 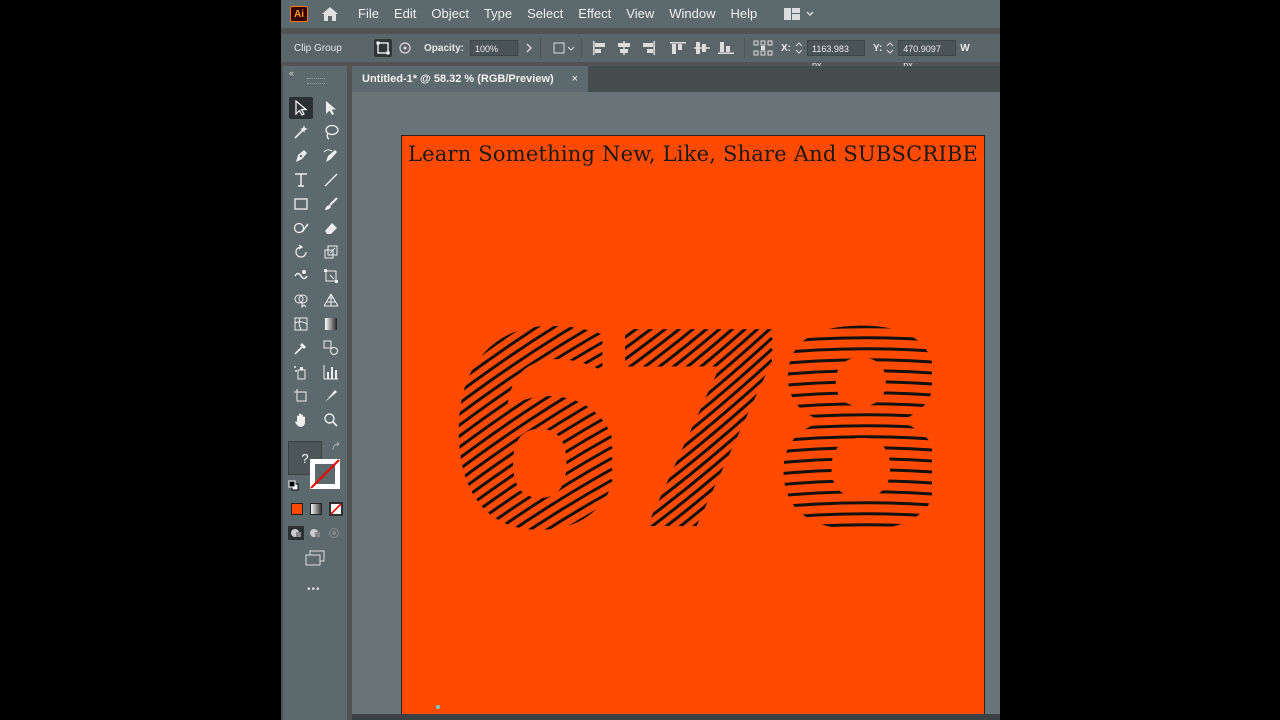 What do you see at coordinates (450, 14) in the screenshot?
I see `menu-object: Object` at bounding box center [450, 14].